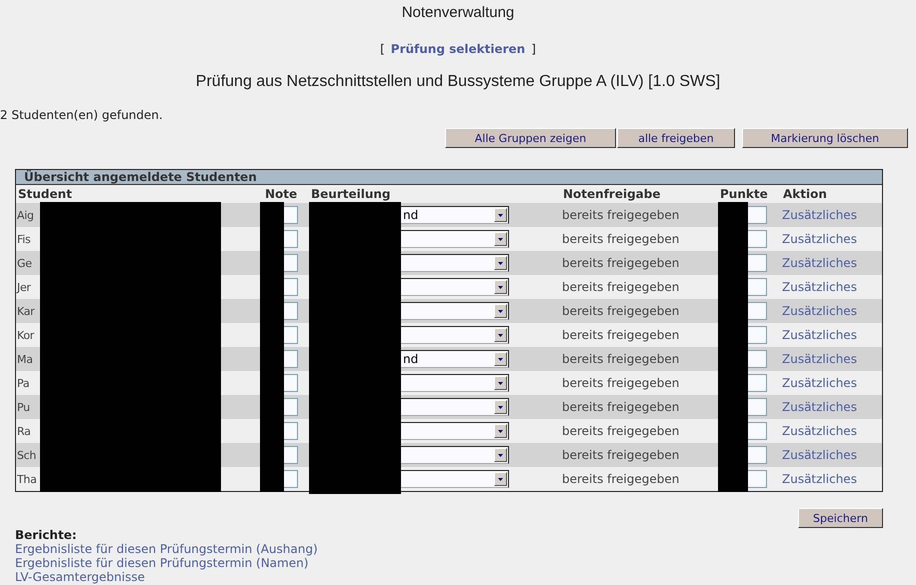 The height and width of the screenshot is (585, 916). I want to click on bracket: [, so click(382, 49).